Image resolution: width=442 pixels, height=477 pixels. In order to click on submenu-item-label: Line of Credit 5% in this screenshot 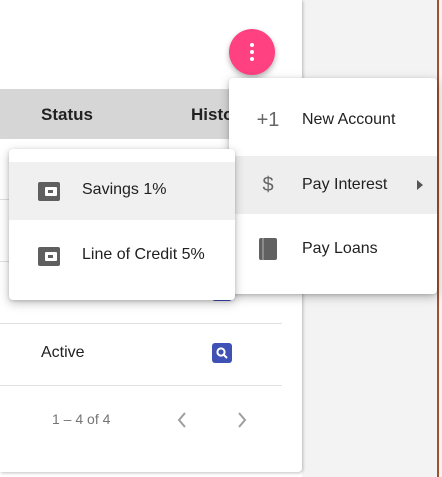, I will do `click(143, 254)`.